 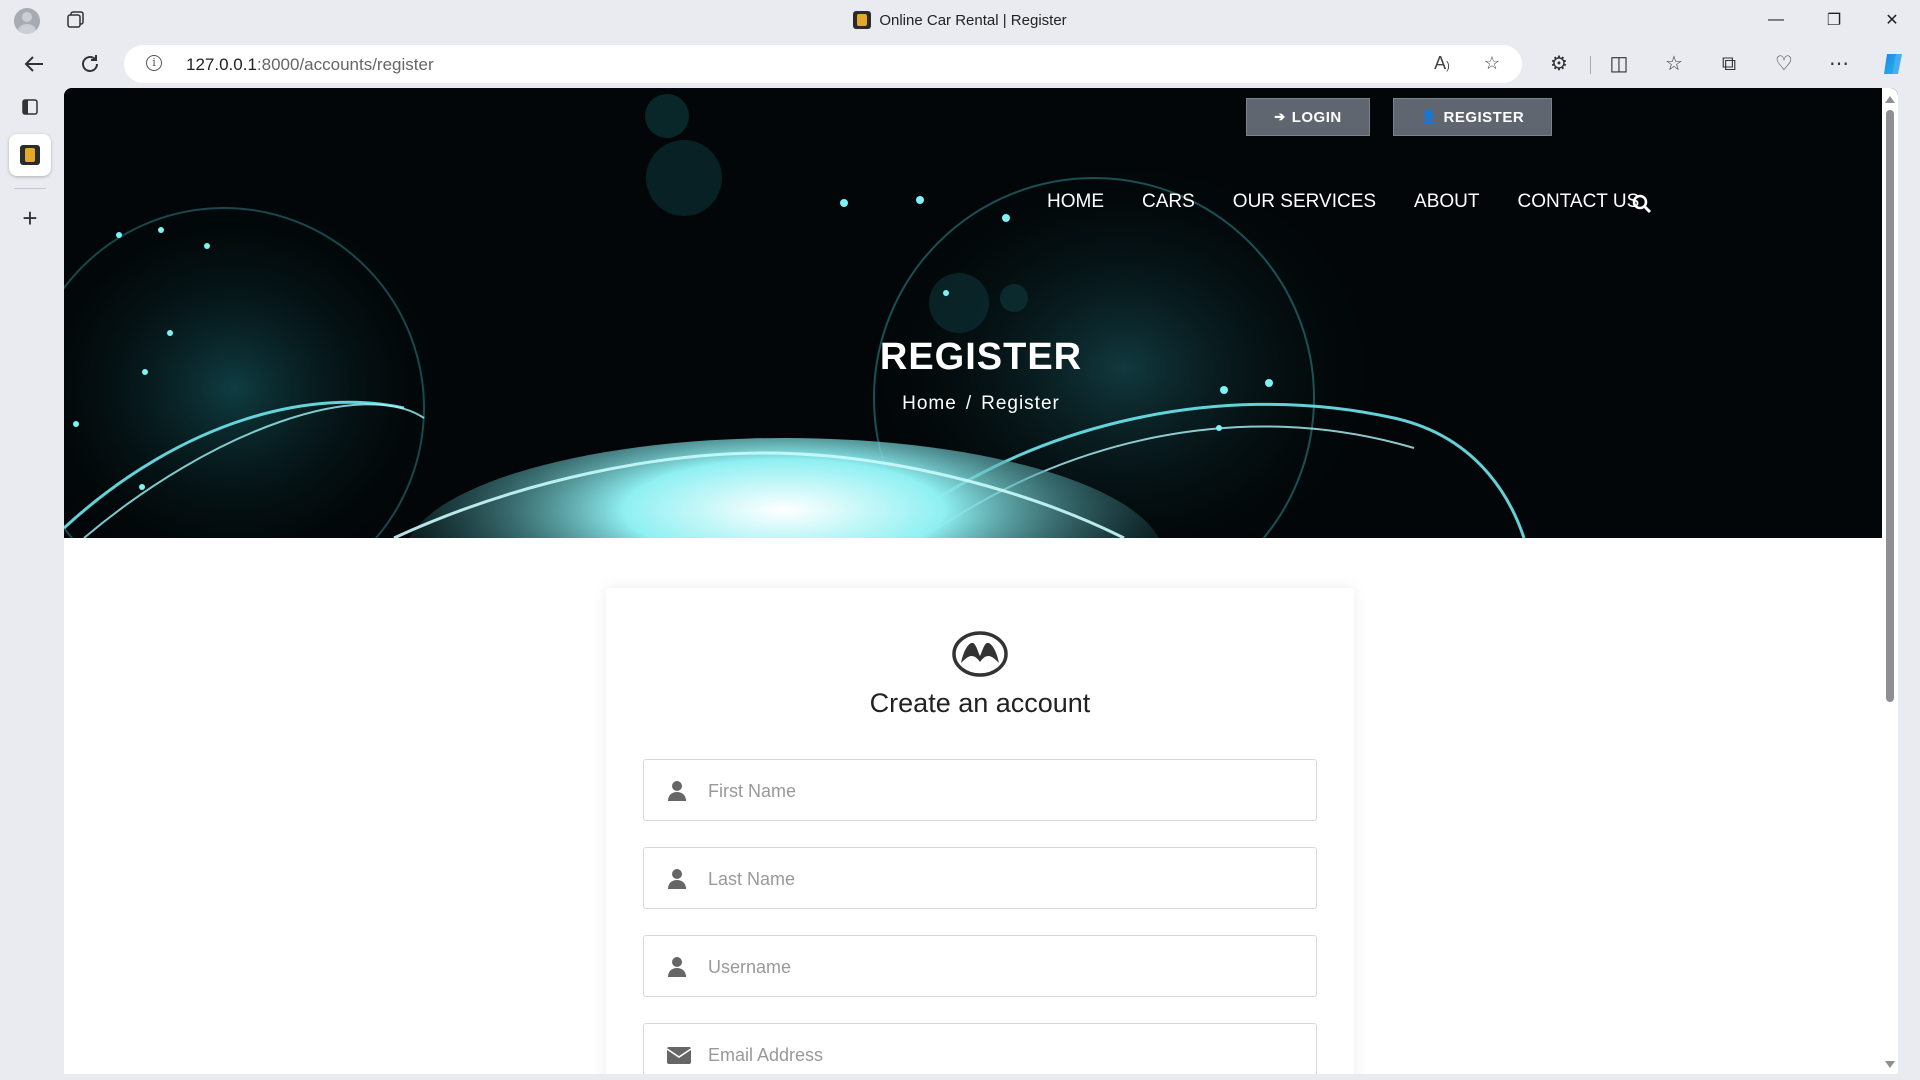 I want to click on email-input, so click(x=1008, y=1049).